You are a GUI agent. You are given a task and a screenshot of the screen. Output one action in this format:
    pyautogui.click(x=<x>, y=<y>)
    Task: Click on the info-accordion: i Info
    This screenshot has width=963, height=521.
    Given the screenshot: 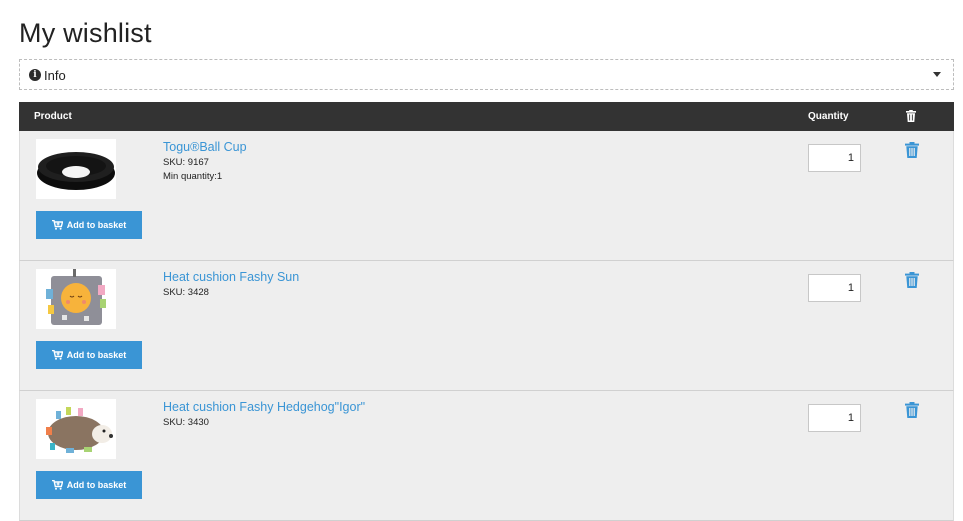 What is the action you would take?
    pyautogui.click(x=486, y=74)
    